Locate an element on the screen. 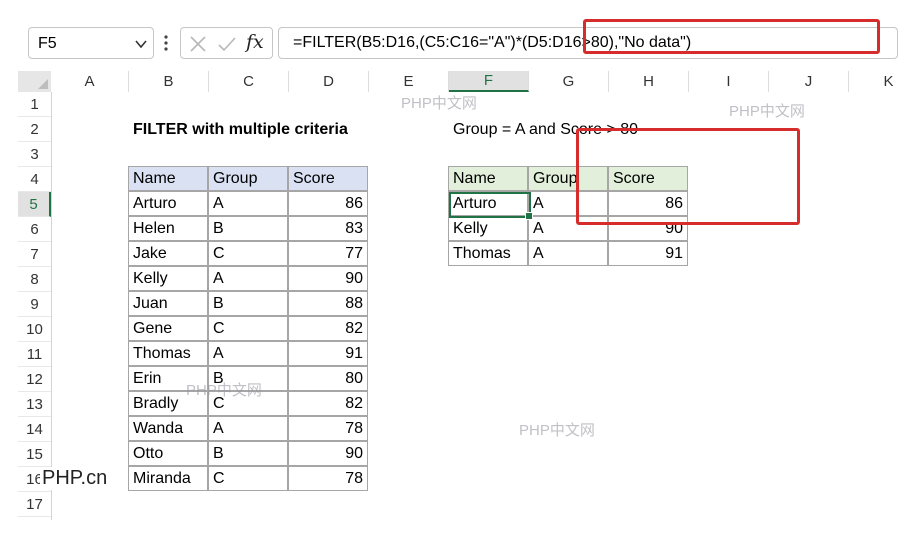  row-header-8: 8 is located at coordinates (34, 279).